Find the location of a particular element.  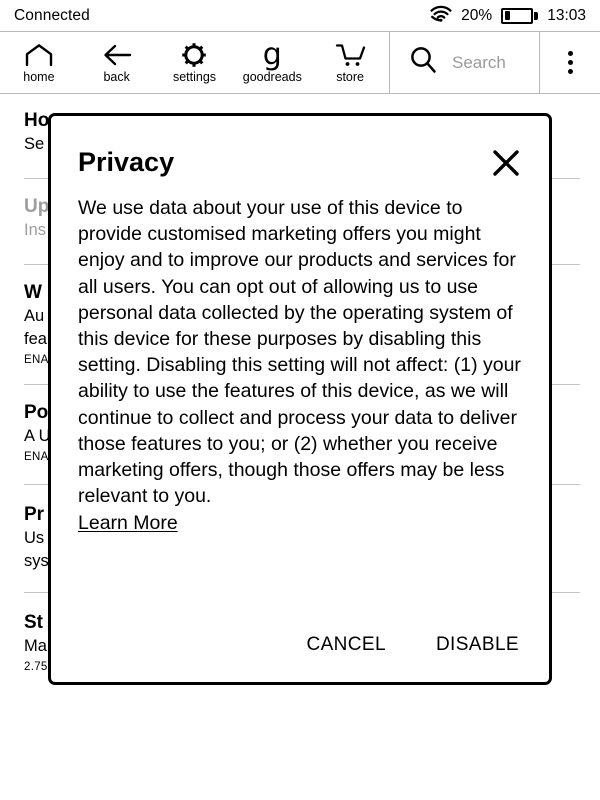

connection-status: Connected is located at coordinates (52, 15).